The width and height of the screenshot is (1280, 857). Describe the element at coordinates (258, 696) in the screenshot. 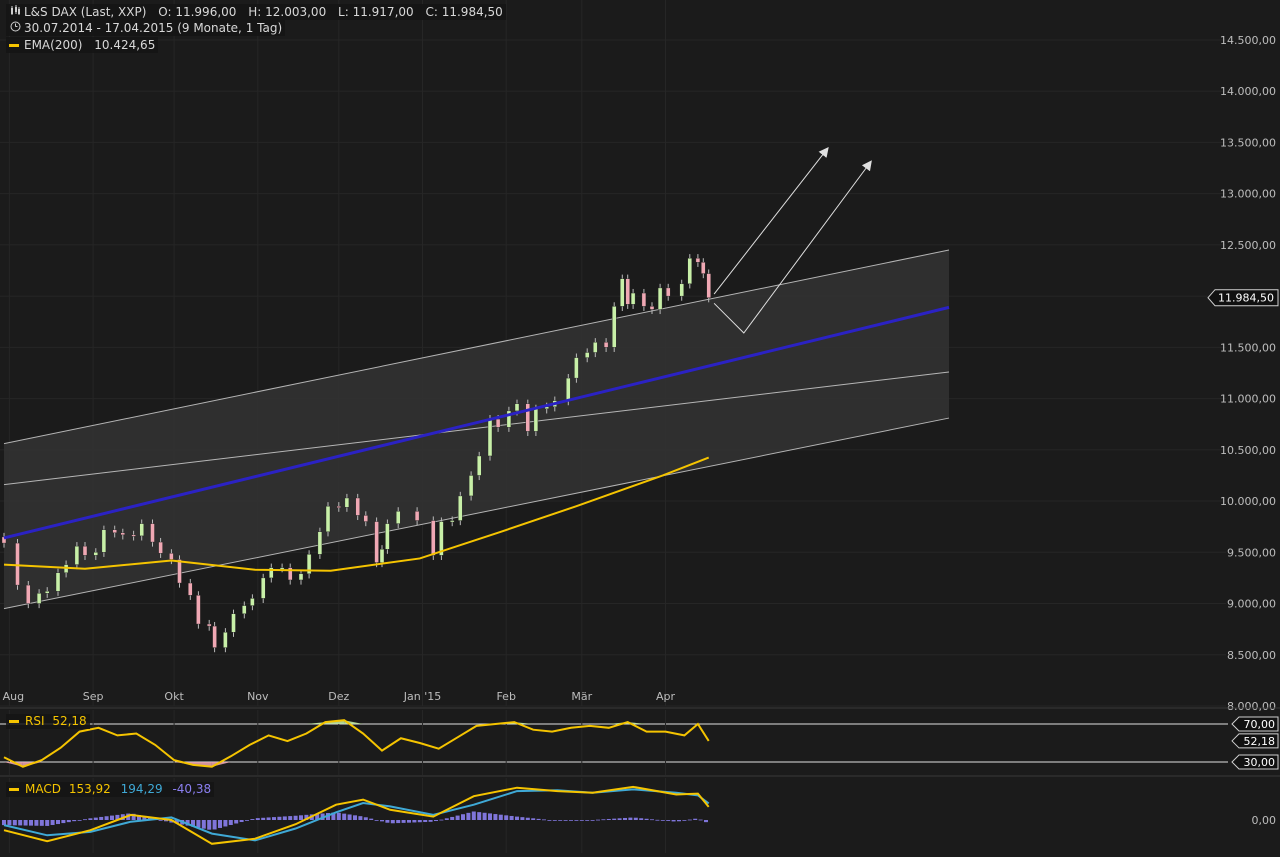

I see `x-tick-label: Nov` at that location.